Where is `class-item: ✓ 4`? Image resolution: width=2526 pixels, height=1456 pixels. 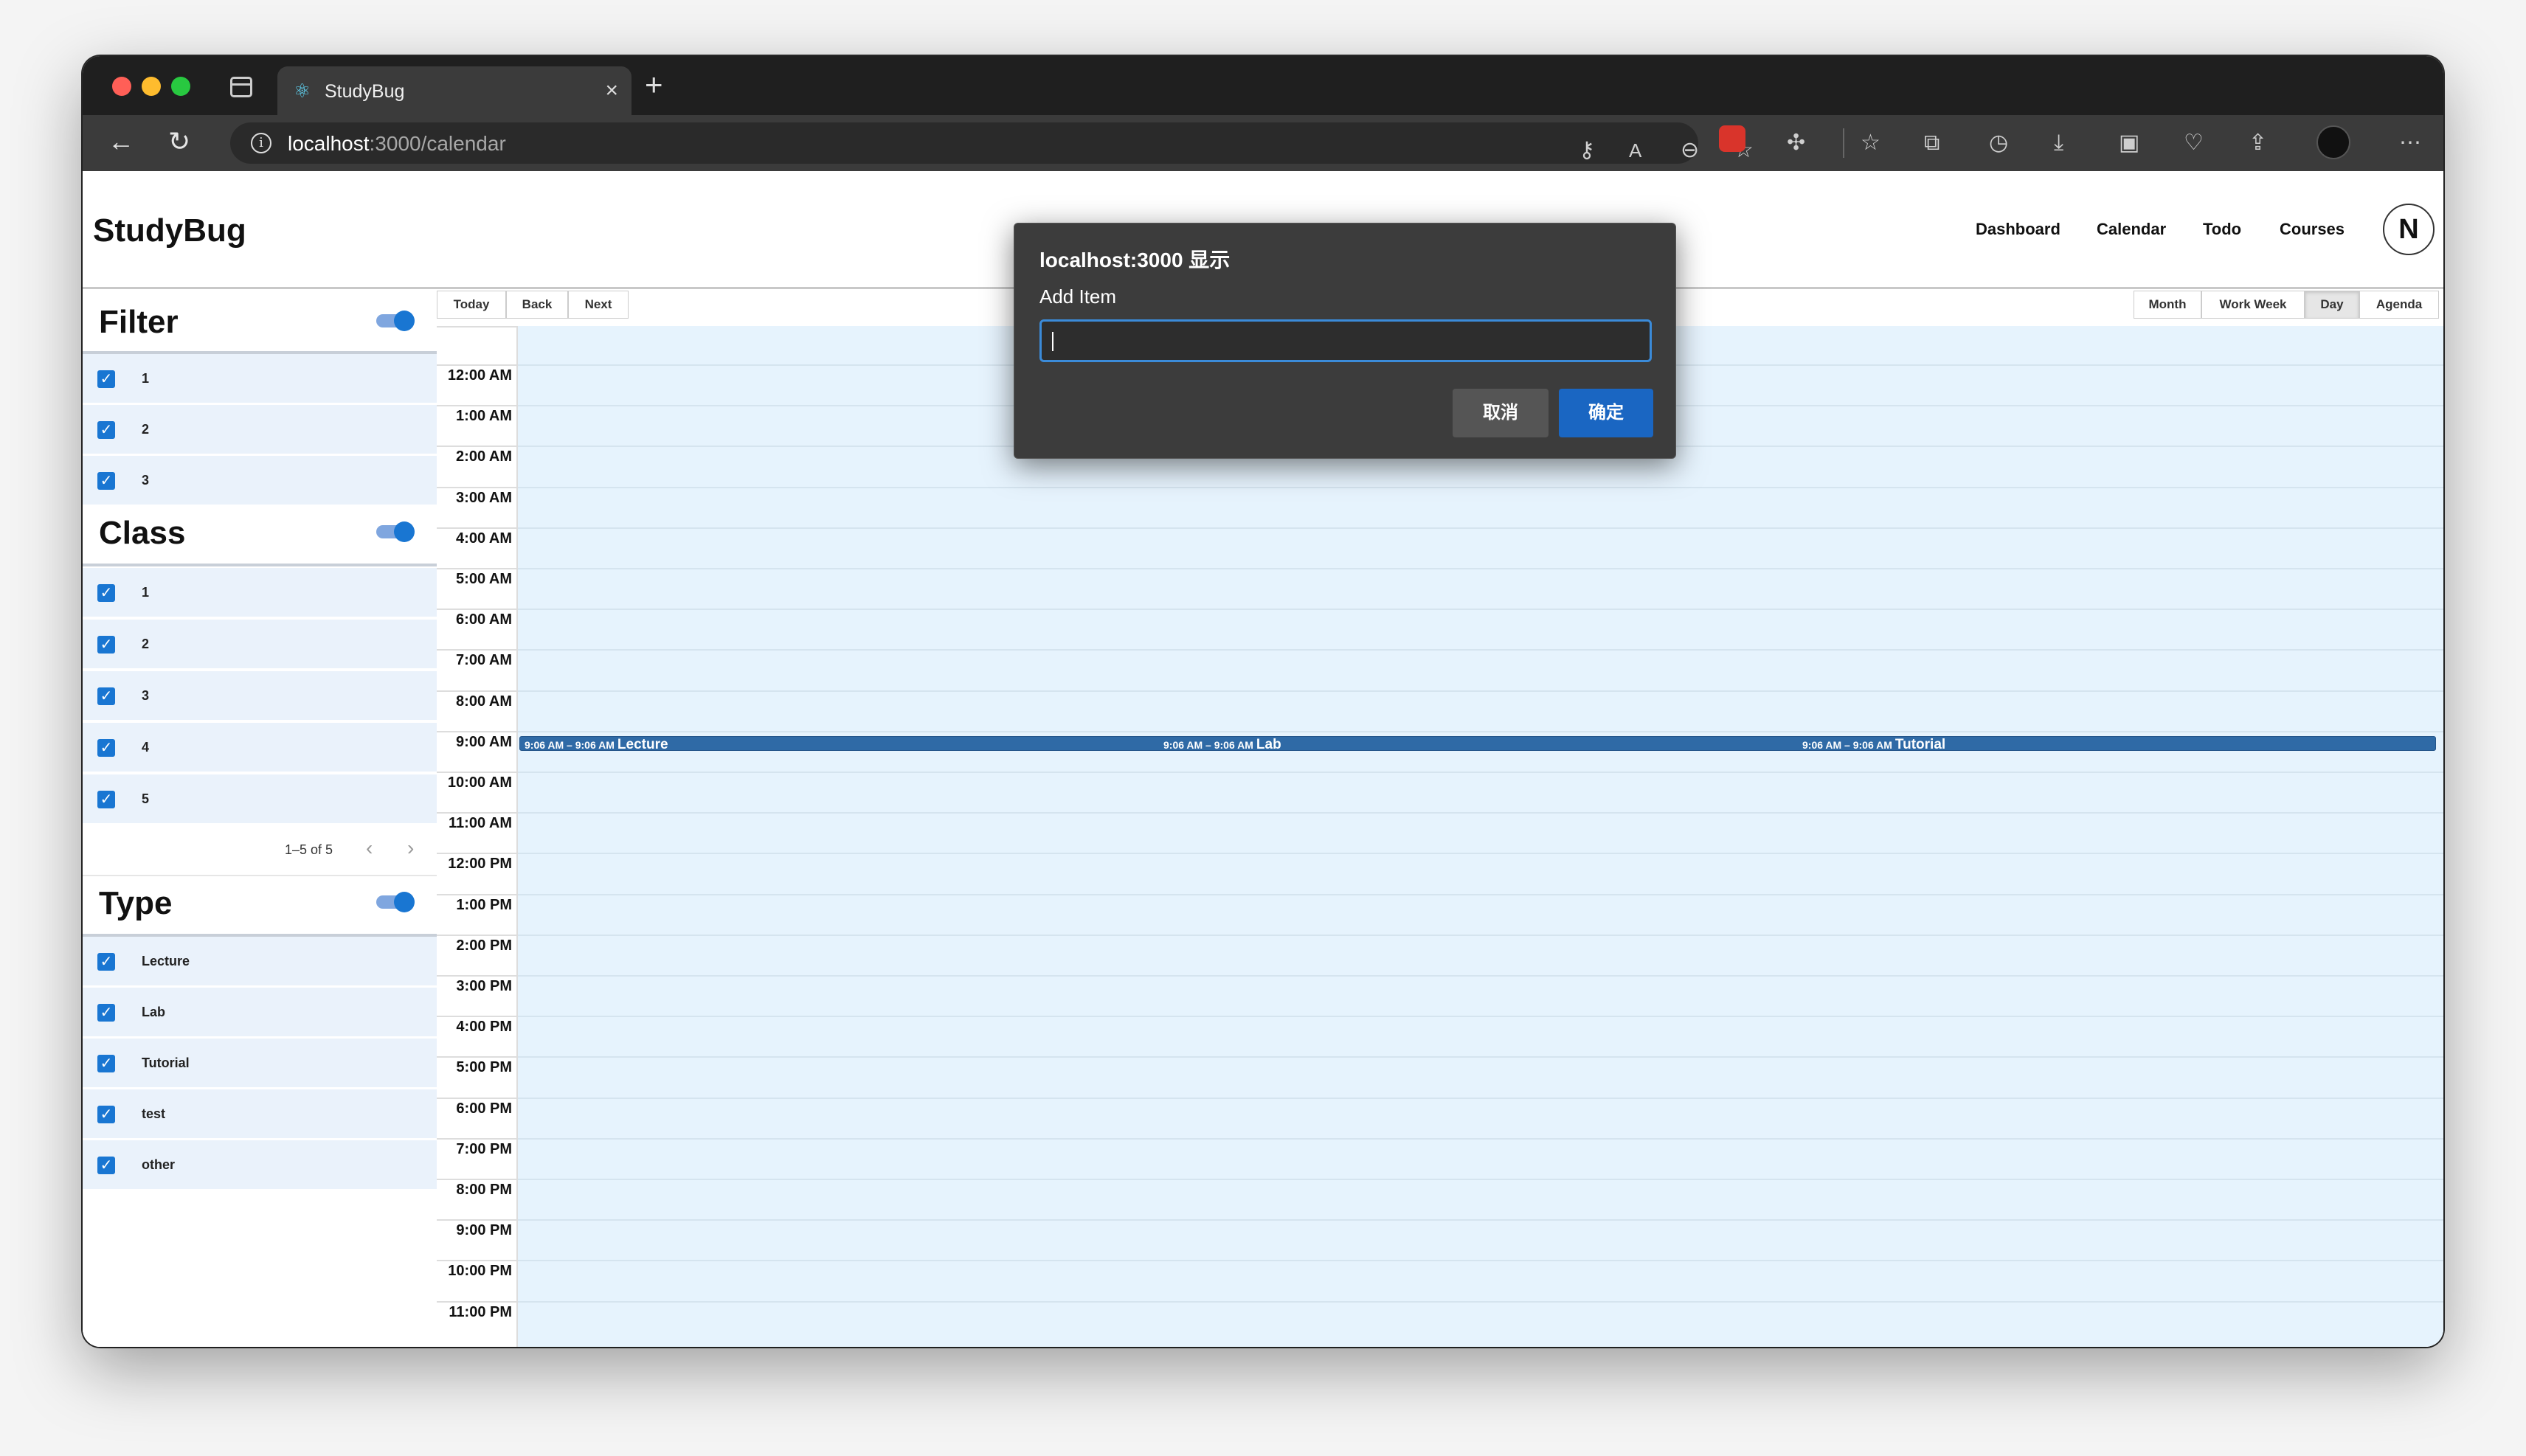
class-item: ✓ 4 is located at coordinates (260, 748).